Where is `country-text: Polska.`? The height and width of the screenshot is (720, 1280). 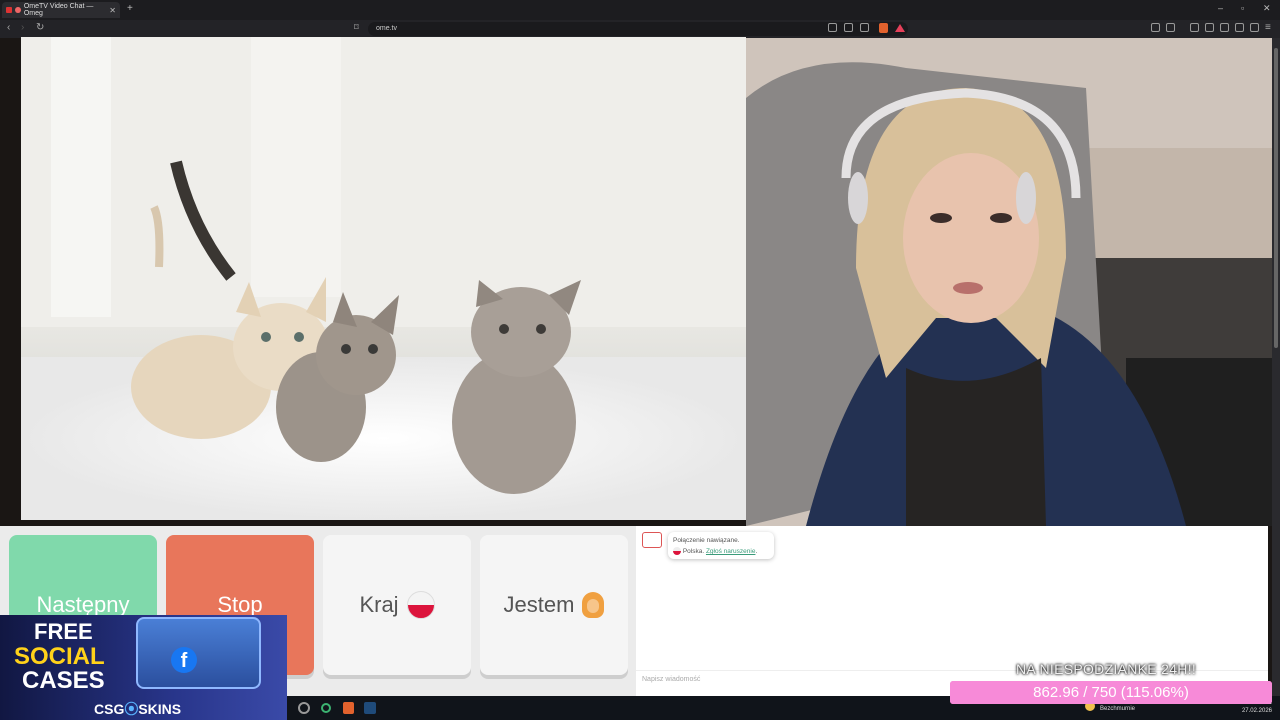 country-text: Polska. is located at coordinates (693, 551).